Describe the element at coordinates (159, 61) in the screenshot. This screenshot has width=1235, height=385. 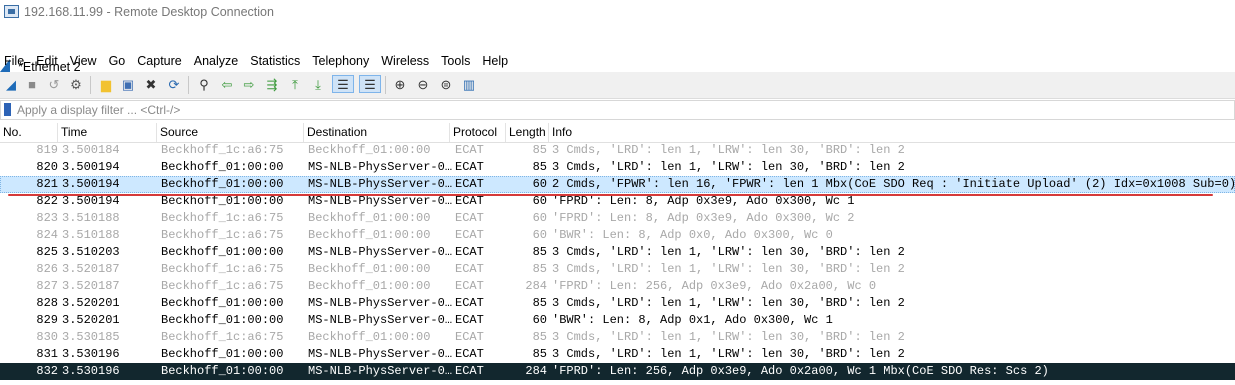
I see `menu-capture: Capture` at that location.